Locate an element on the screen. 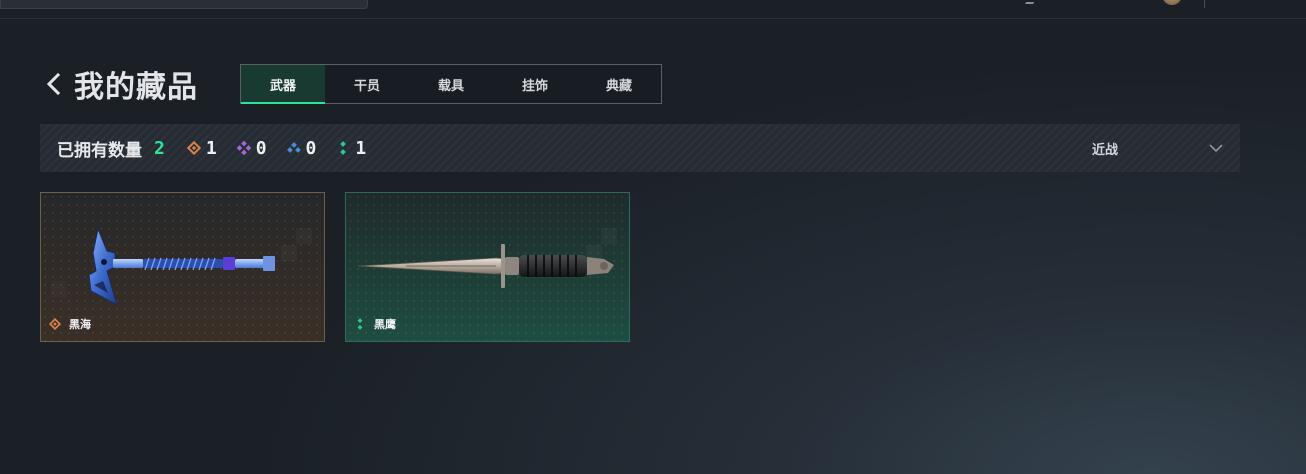 Image resolution: width=1306 pixels, height=474 pixels. owned-count: 2 is located at coordinates (159, 148).